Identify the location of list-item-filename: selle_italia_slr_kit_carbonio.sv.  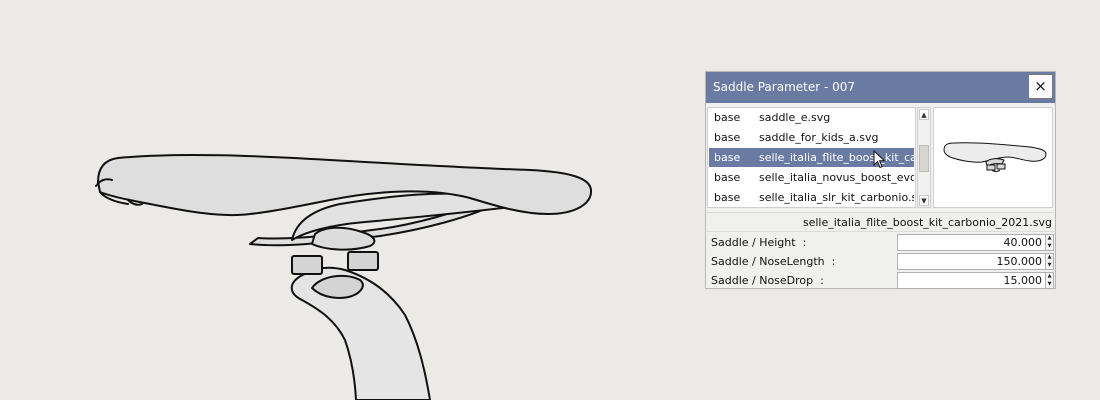
(836, 197).